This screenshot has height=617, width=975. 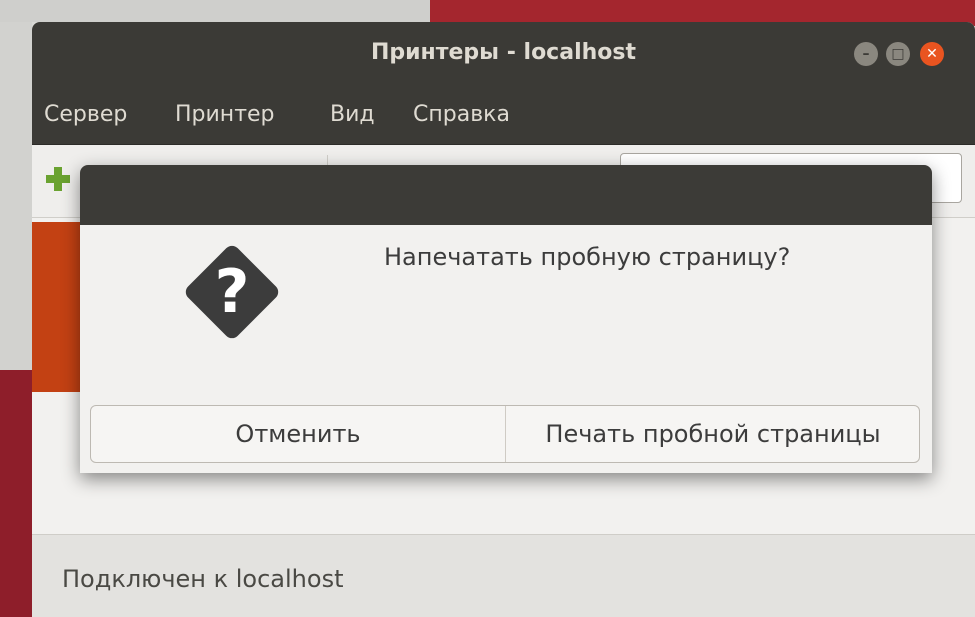 I want to click on window-titlebar: Принтеры - localhost – □ ✕, so click(x=503, y=59).